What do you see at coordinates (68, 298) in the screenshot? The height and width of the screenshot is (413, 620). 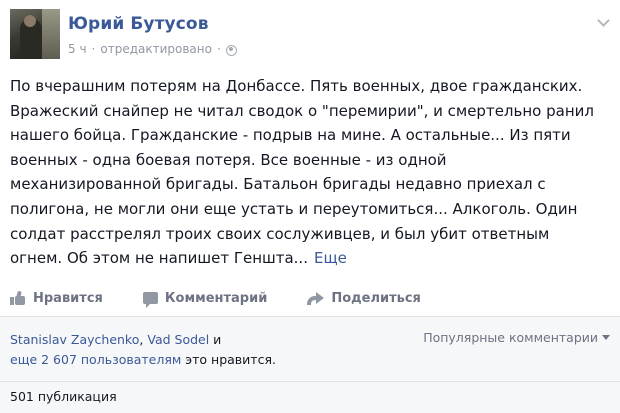 I see `like-label: Нравится` at bounding box center [68, 298].